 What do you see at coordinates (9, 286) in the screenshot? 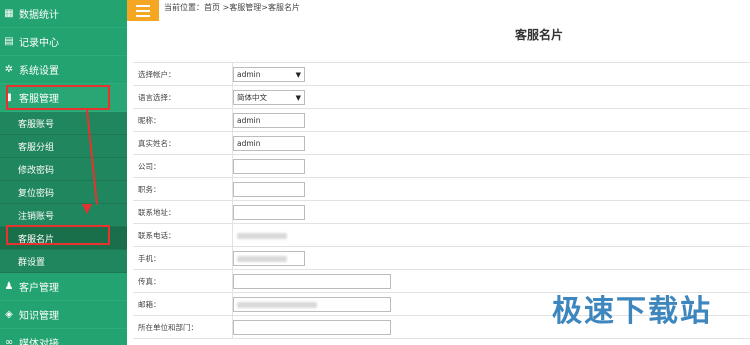
I see `users-icon: ♟` at bounding box center [9, 286].